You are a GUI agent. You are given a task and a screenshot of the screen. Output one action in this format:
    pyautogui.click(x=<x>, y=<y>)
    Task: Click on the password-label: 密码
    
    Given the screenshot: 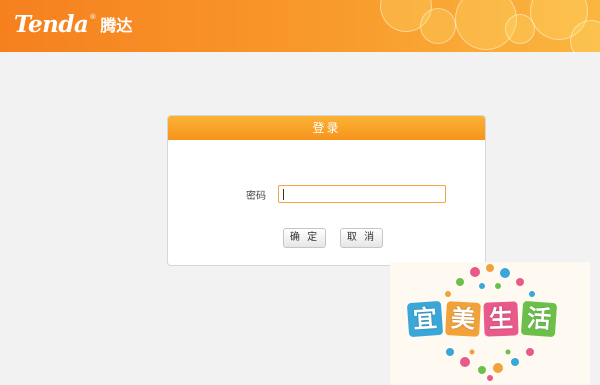 What is the action you would take?
    pyautogui.click(x=256, y=196)
    